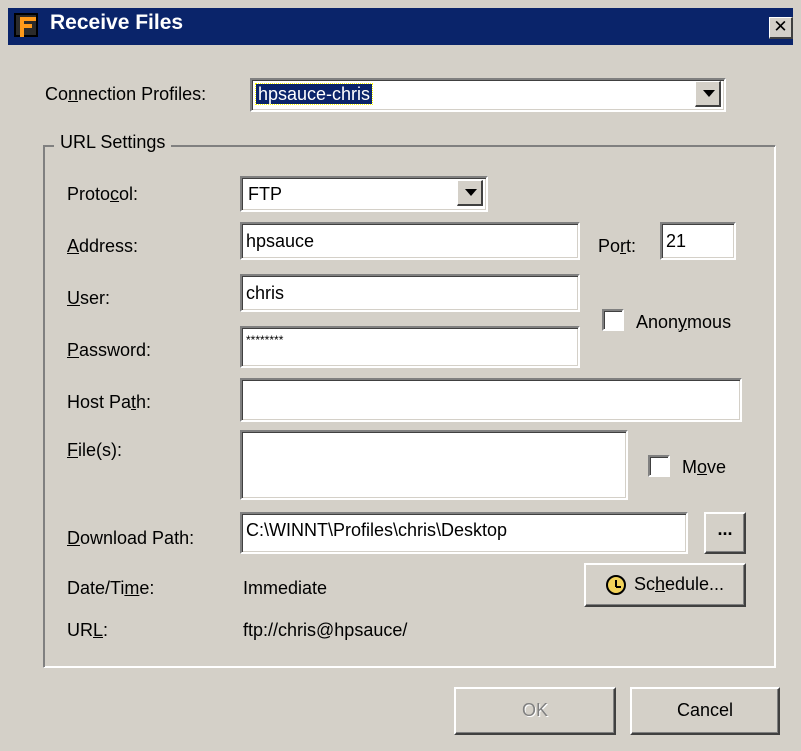 The width and height of the screenshot is (801, 751). Describe the element at coordinates (377, 530) in the screenshot. I see `download-path-value: C:\WINNT\Profiles\chris\Desktop` at that location.